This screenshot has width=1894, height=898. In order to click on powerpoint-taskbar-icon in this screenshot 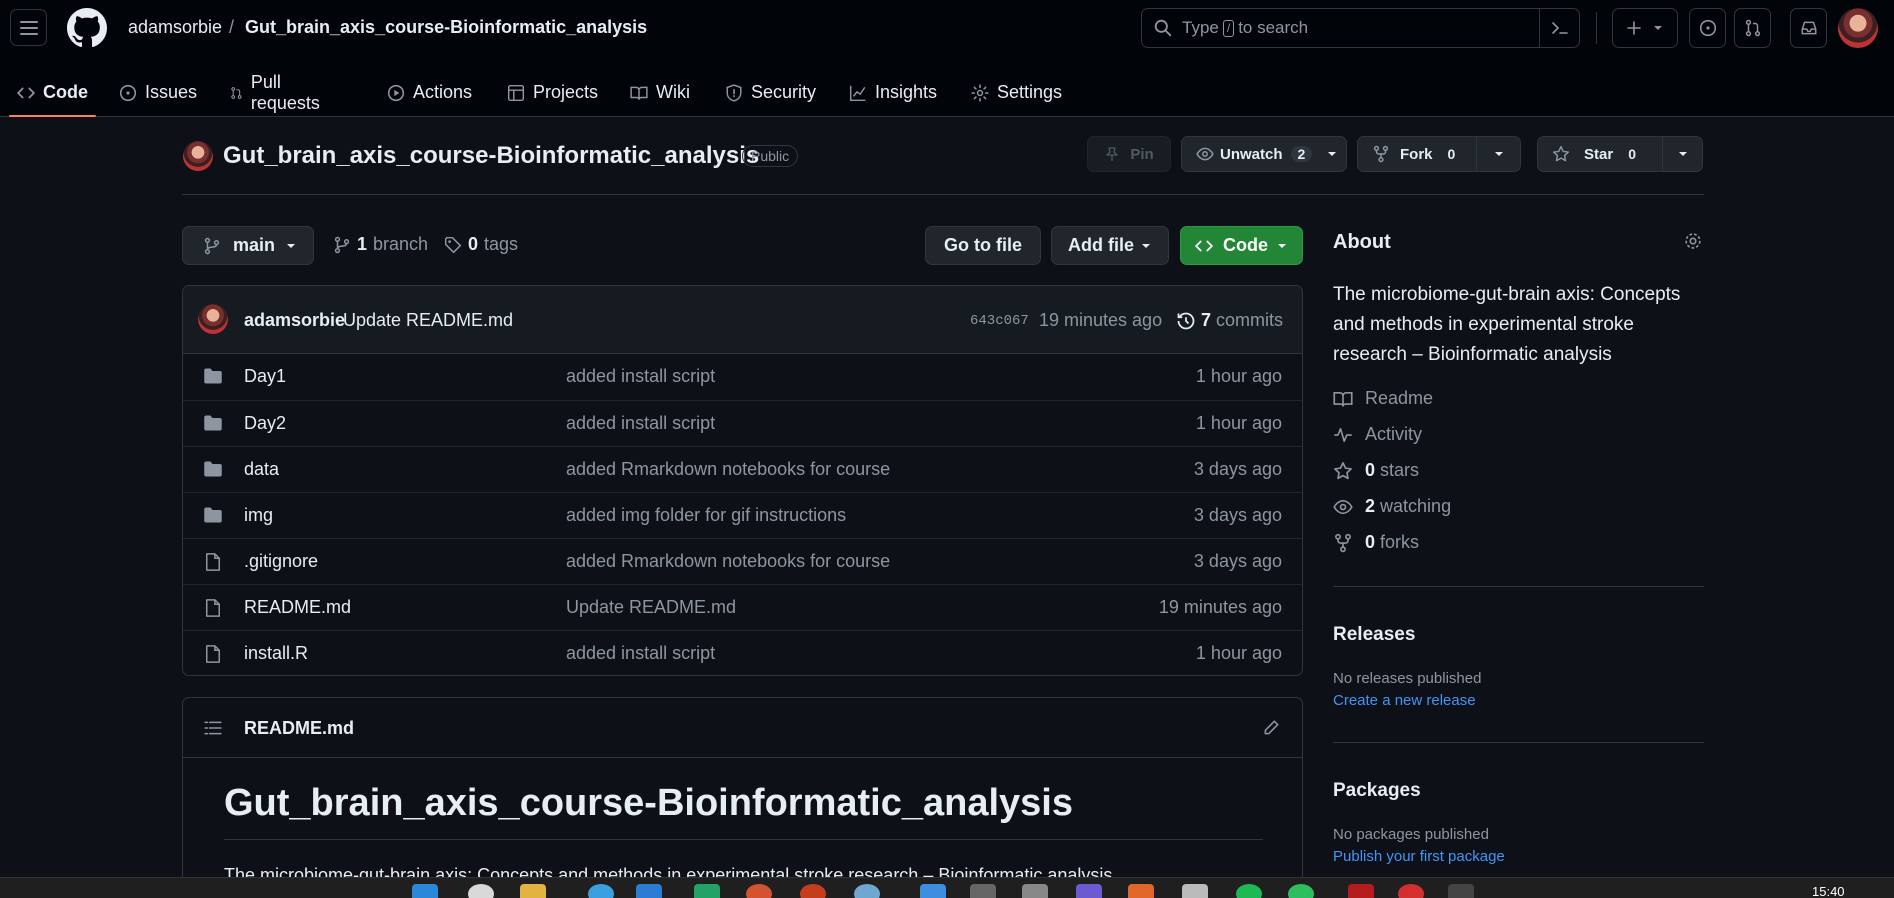, I will do `click(759, 891)`.